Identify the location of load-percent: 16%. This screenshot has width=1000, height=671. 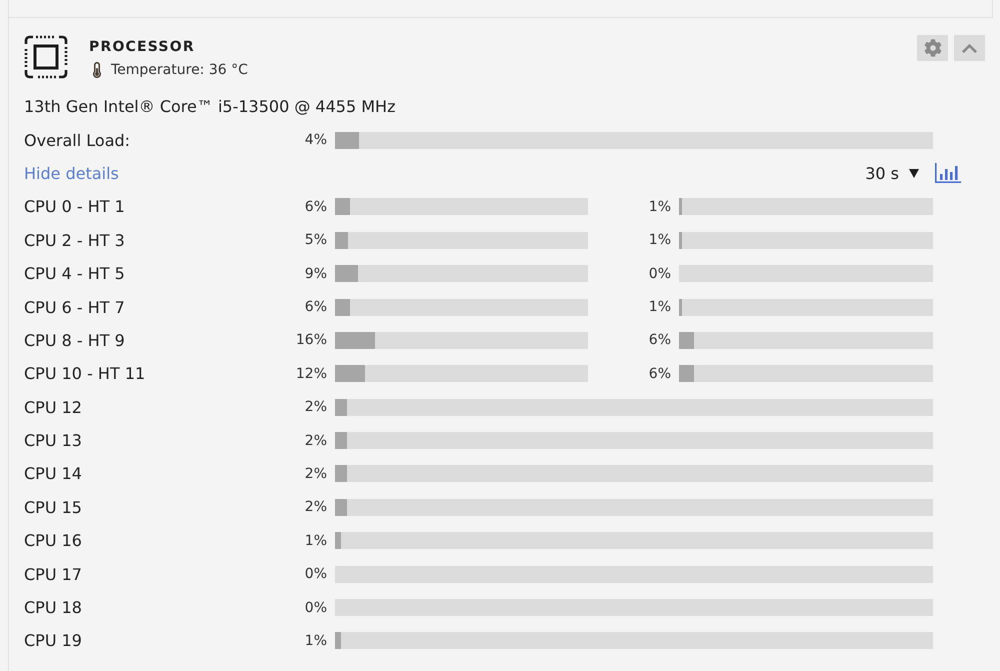
(311, 340).